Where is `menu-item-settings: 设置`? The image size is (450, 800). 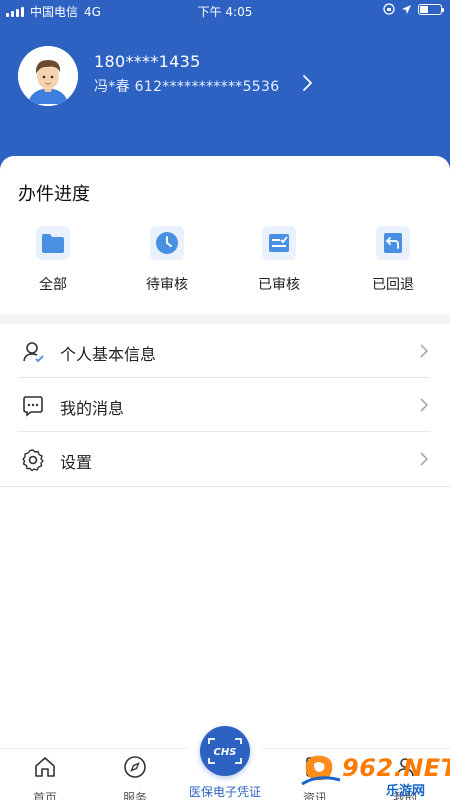
menu-item-settings: 设置 is located at coordinates (225, 459).